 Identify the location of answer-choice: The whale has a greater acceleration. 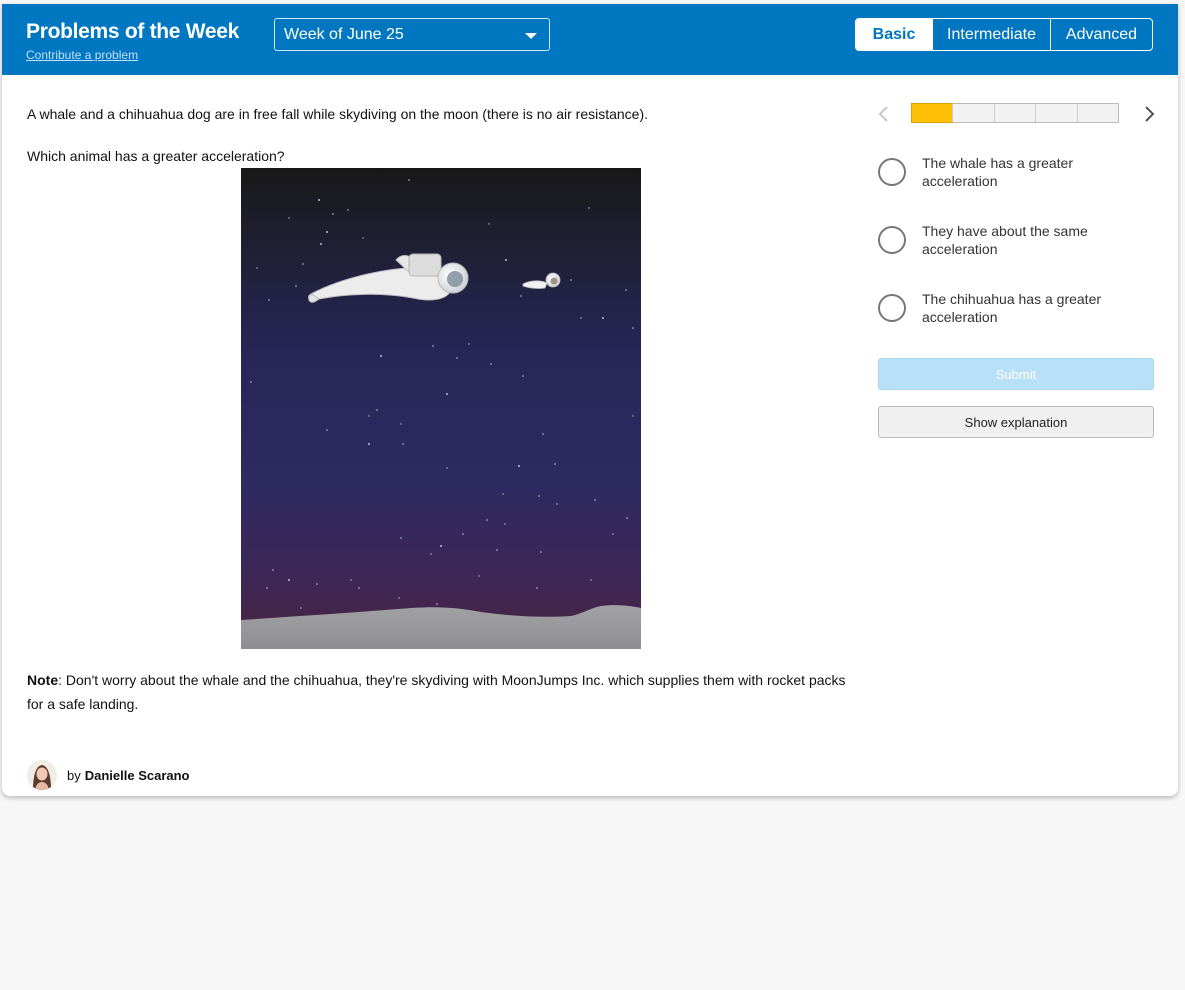
(1016, 188).